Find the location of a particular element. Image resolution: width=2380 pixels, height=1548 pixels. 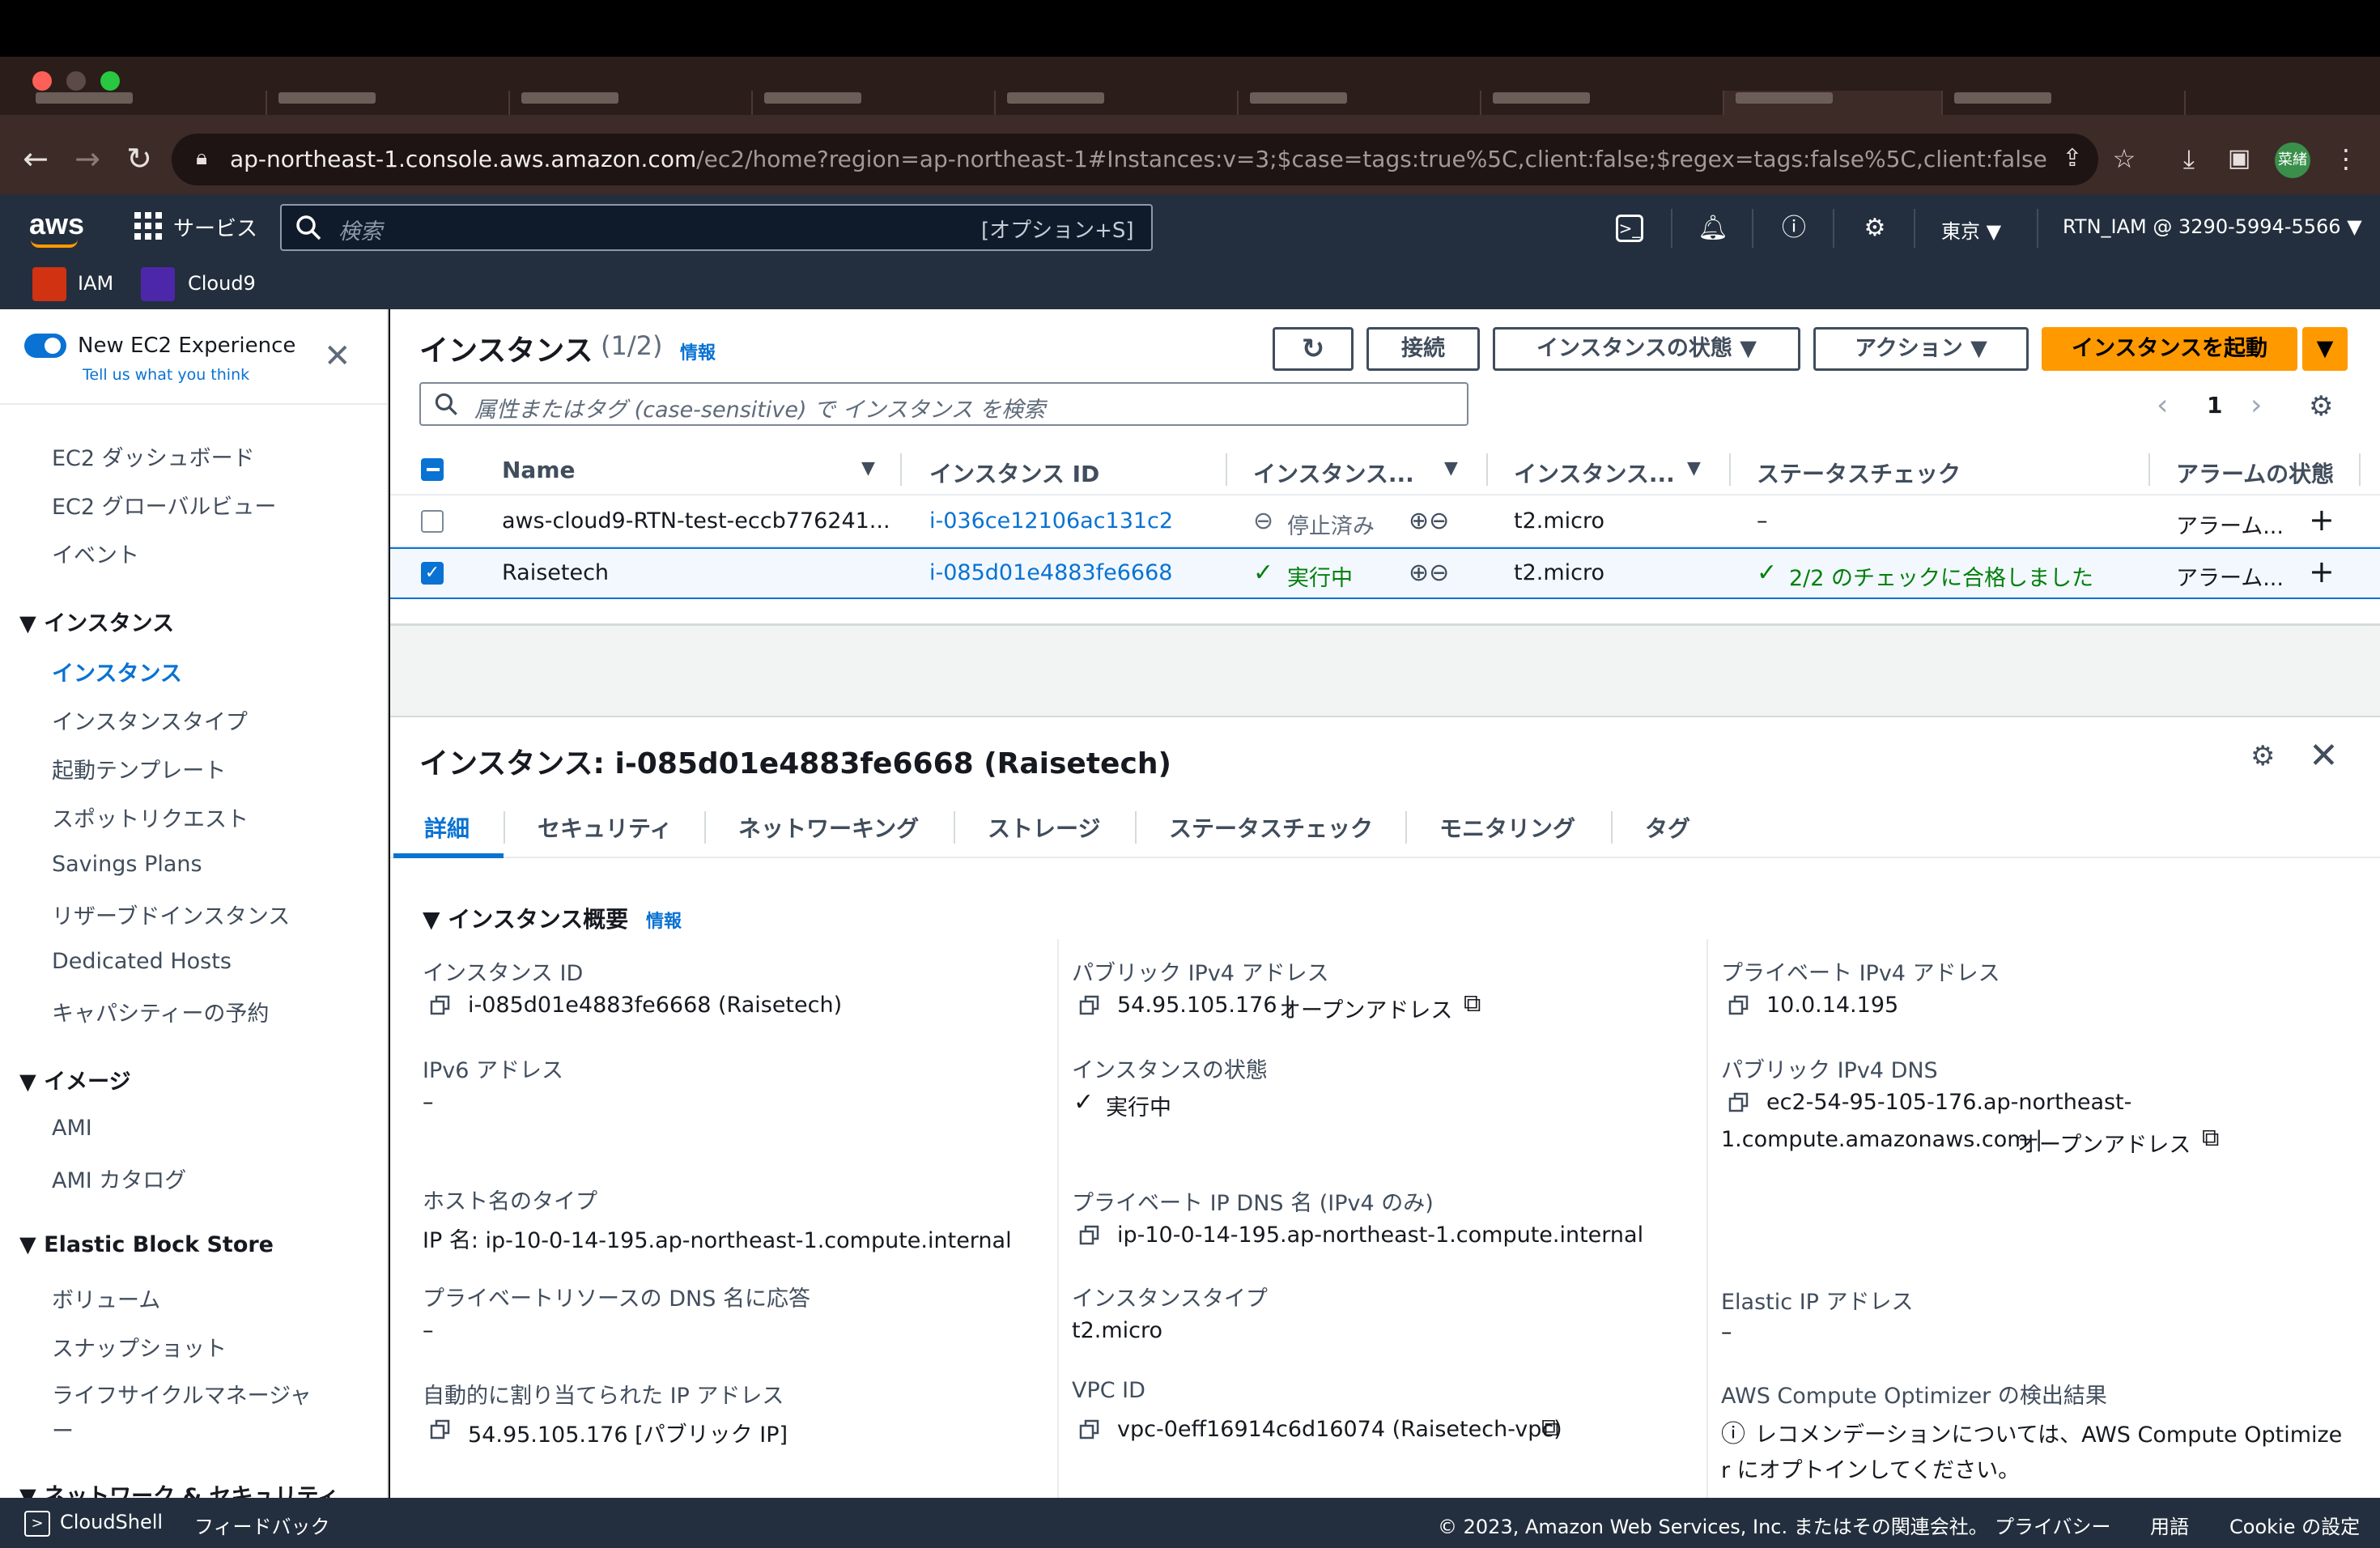

back-arrow-icon: ← is located at coordinates (35, 158).